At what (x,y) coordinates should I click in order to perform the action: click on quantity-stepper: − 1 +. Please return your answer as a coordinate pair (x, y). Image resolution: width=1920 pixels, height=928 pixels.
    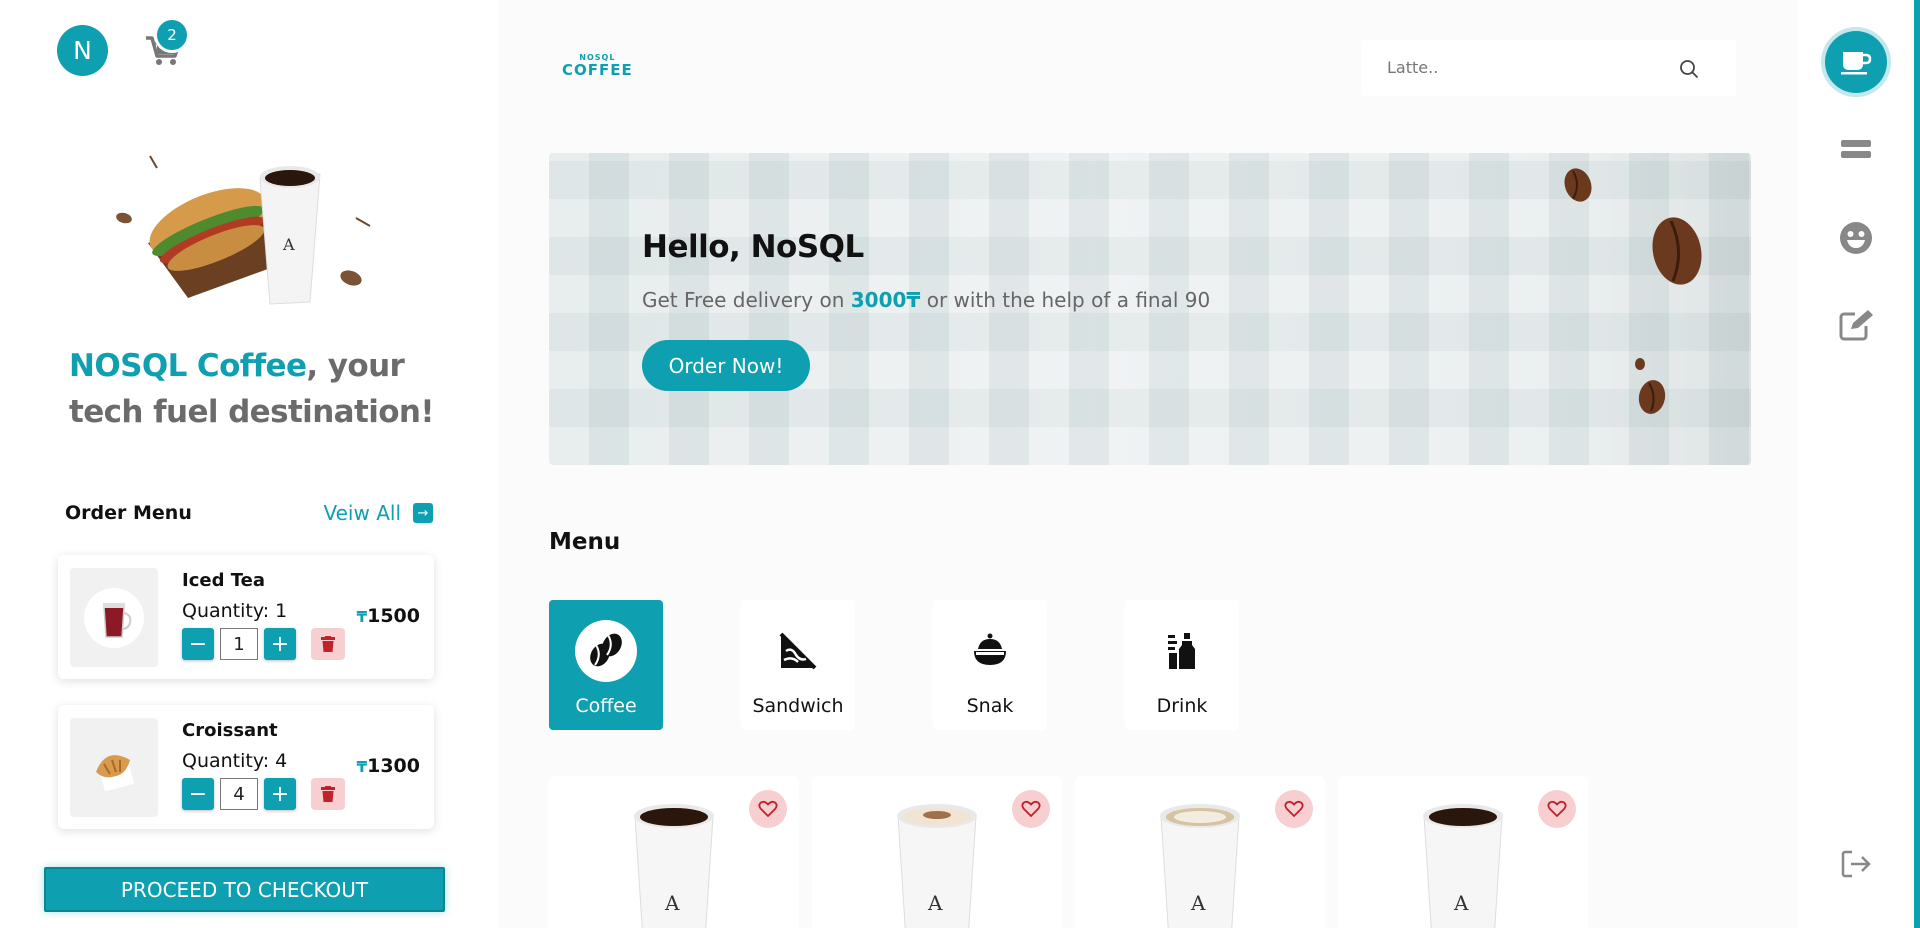
    Looking at the image, I should click on (239, 644).